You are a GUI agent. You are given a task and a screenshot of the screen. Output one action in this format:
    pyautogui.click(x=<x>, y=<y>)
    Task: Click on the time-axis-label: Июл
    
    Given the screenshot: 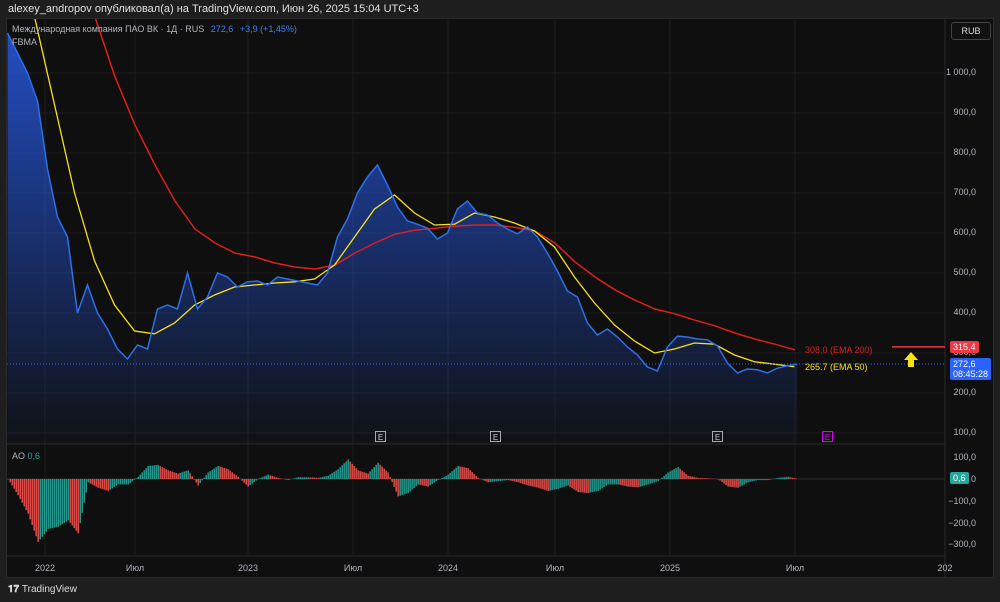 What is the action you would take?
    pyautogui.click(x=795, y=568)
    